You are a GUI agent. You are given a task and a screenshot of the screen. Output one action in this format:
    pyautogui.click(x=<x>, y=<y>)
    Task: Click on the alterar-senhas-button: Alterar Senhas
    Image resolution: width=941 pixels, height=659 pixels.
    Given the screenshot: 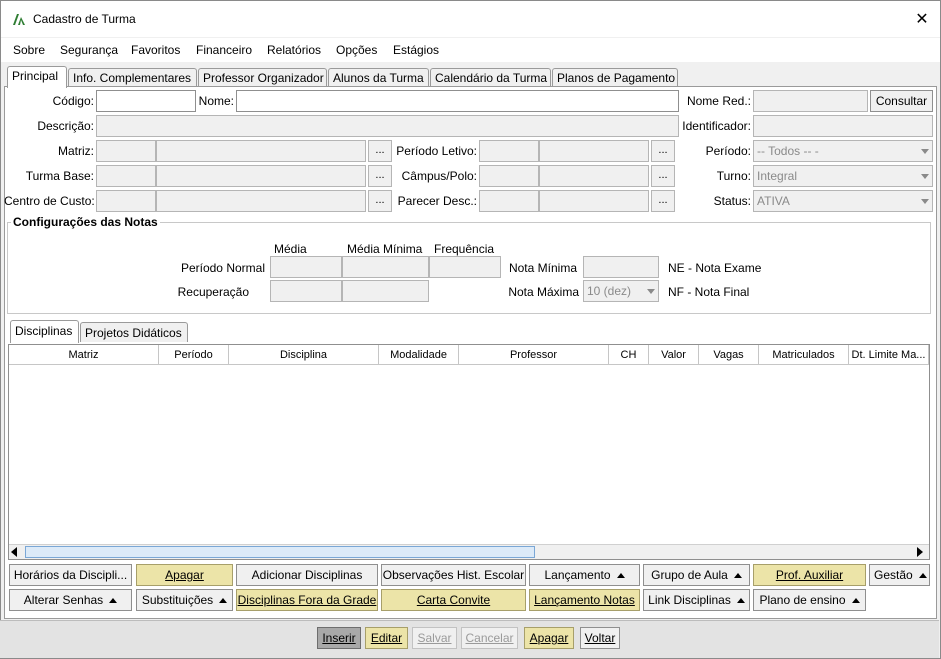 What is the action you would take?
    pyautogui.click(x=70, y=600)
    